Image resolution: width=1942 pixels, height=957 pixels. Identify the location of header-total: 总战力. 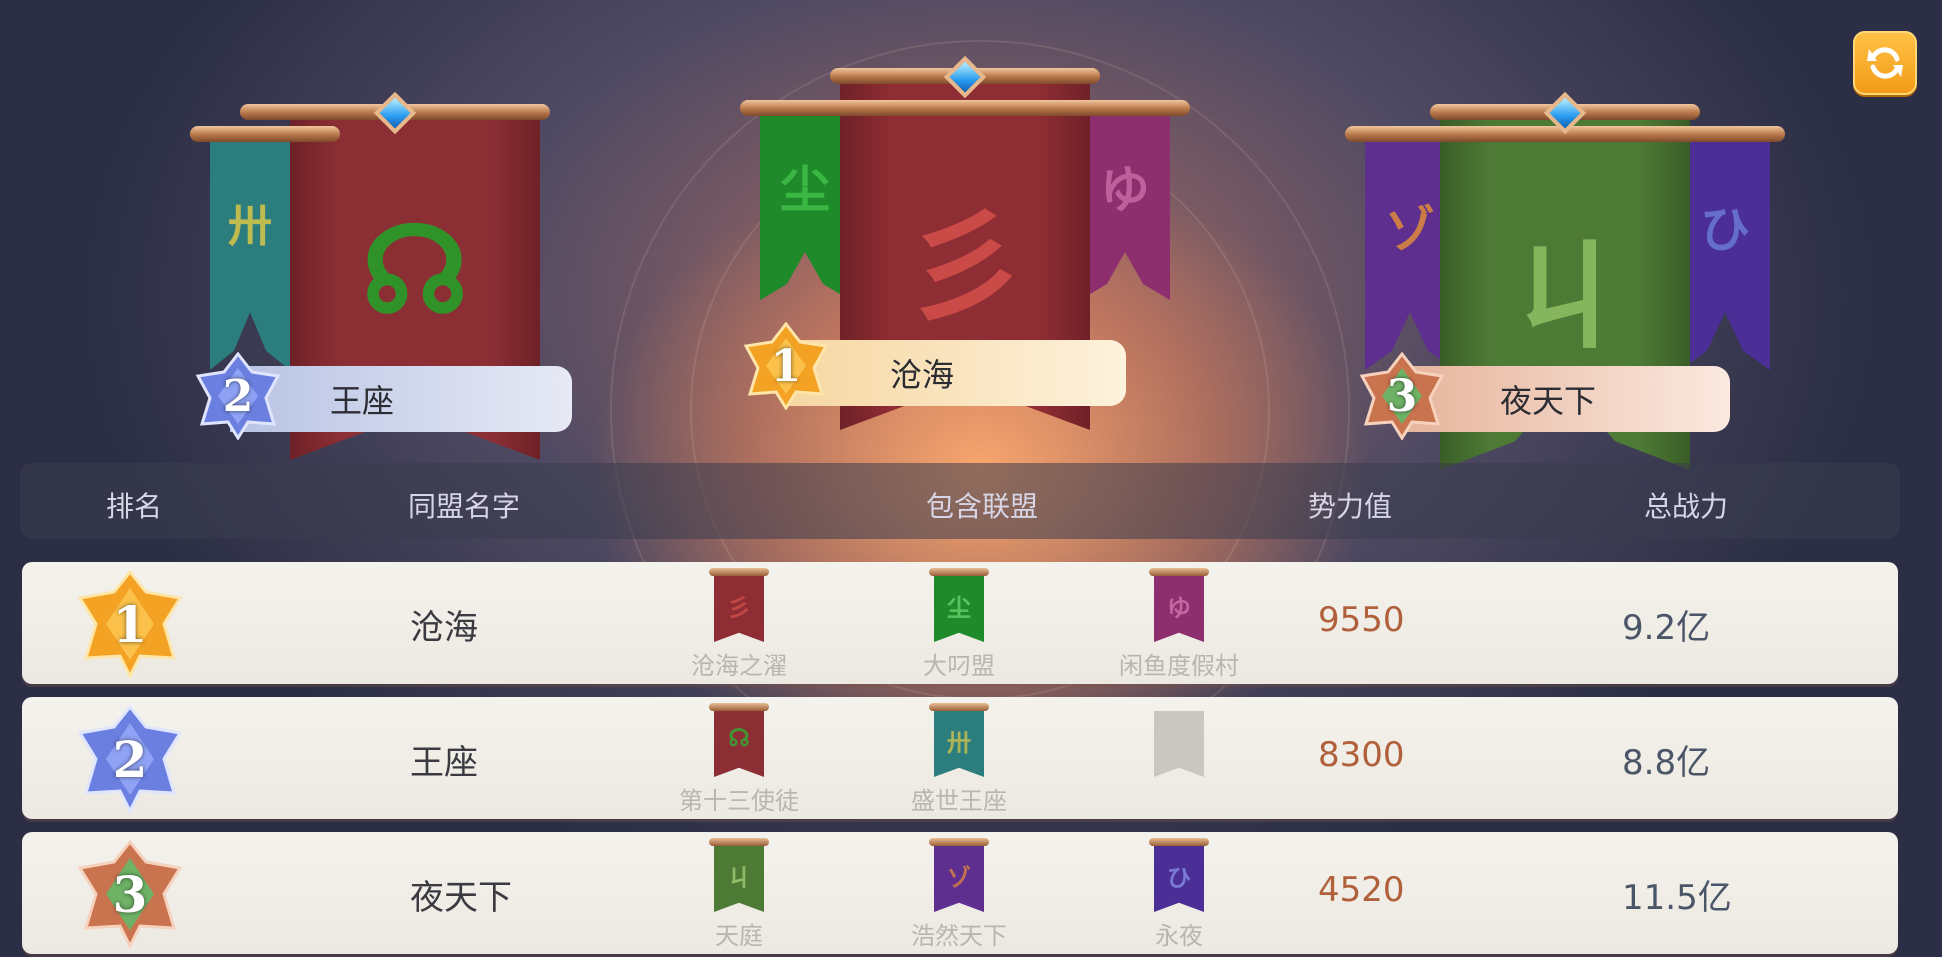
(1686, 506).